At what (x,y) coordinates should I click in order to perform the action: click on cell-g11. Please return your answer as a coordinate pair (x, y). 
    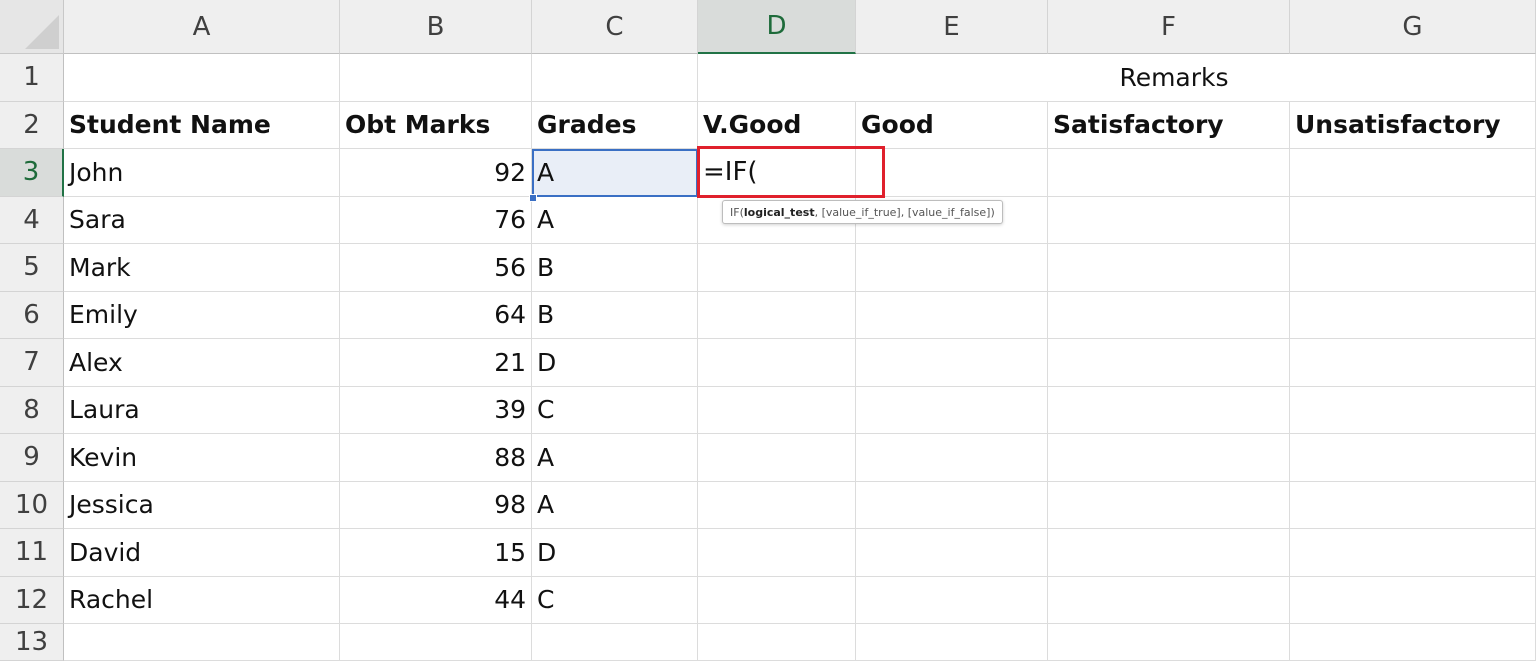
    Looking at the image, I should click on (1413, 553).